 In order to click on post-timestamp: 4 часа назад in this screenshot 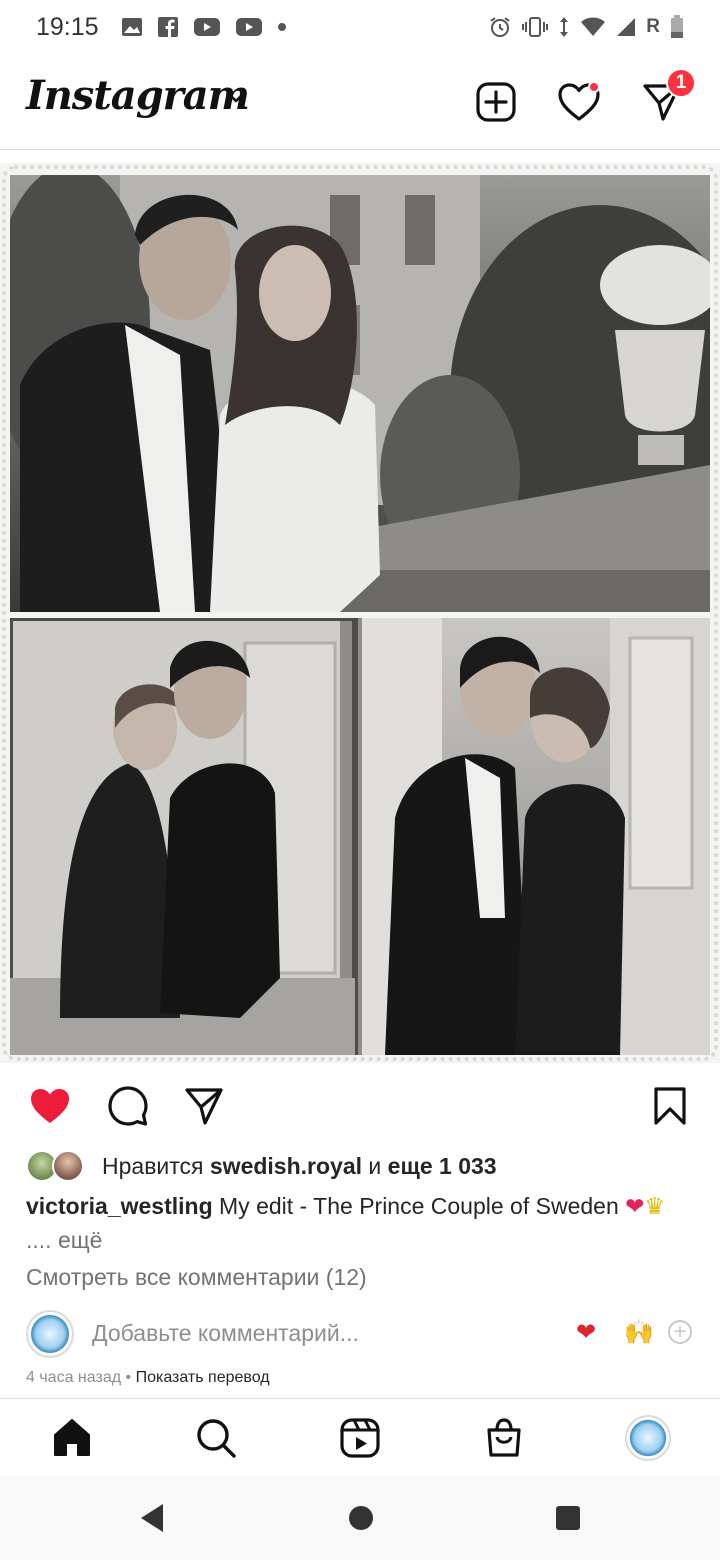, I will do `click(74, 1377)`.